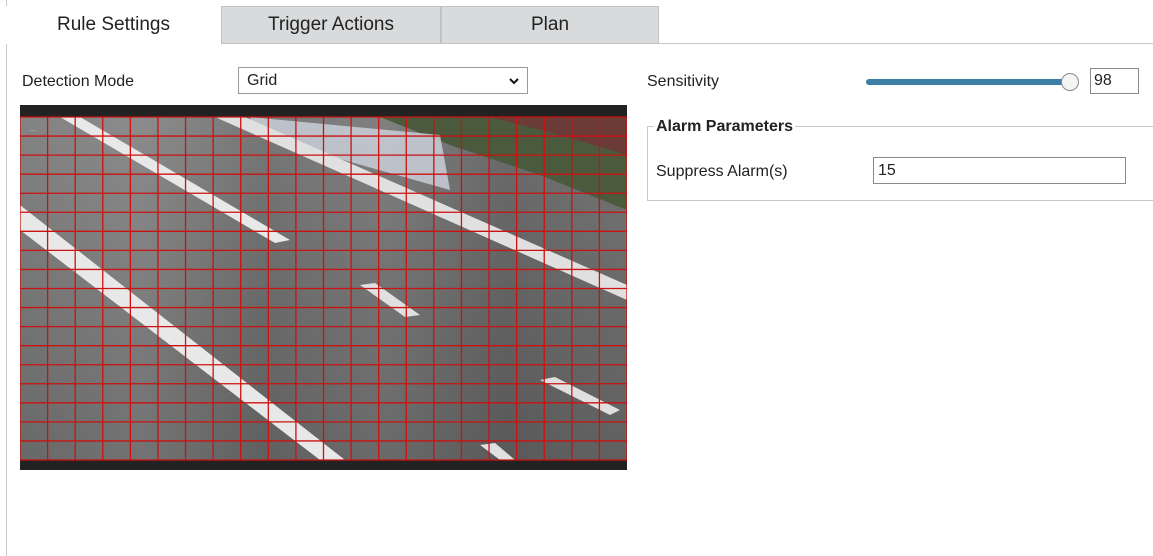 The image size is (1153, 556). I want to click on sensitivity-slider-track, so click(971, 82).